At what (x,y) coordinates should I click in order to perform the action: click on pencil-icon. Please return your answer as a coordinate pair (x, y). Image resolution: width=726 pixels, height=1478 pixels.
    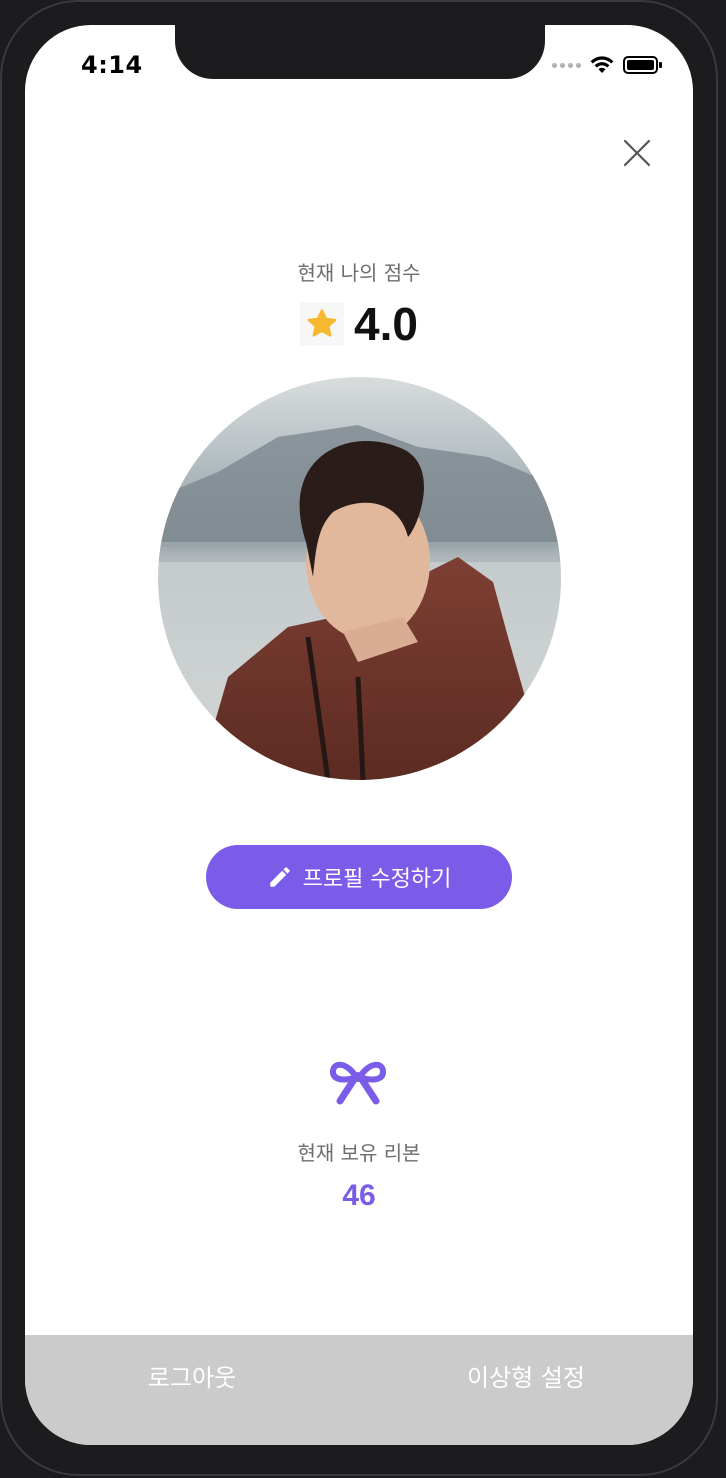
    Looking at the image, I should click on (279, 877).